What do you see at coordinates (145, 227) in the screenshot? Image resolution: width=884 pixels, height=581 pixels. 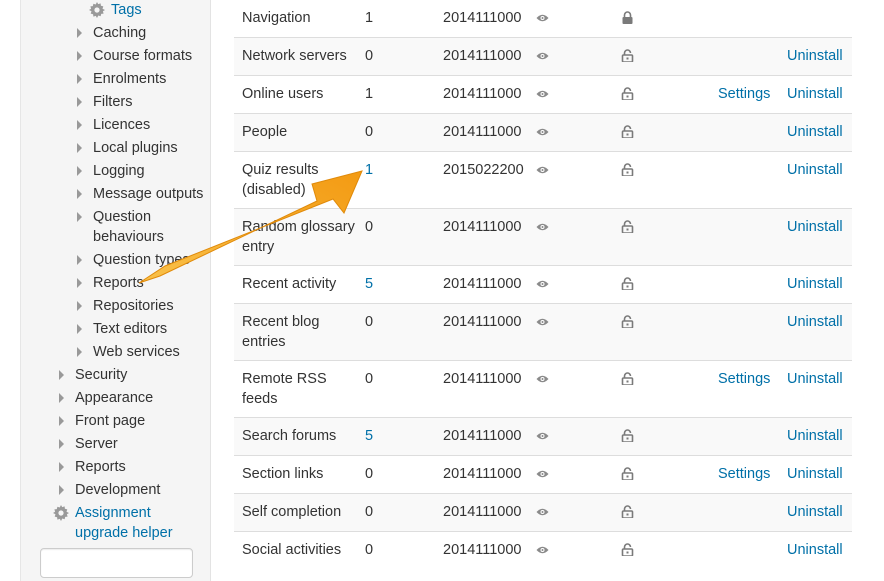 I see `sidebar-item-label: Question behaviours` at bounding box center [145, 227].